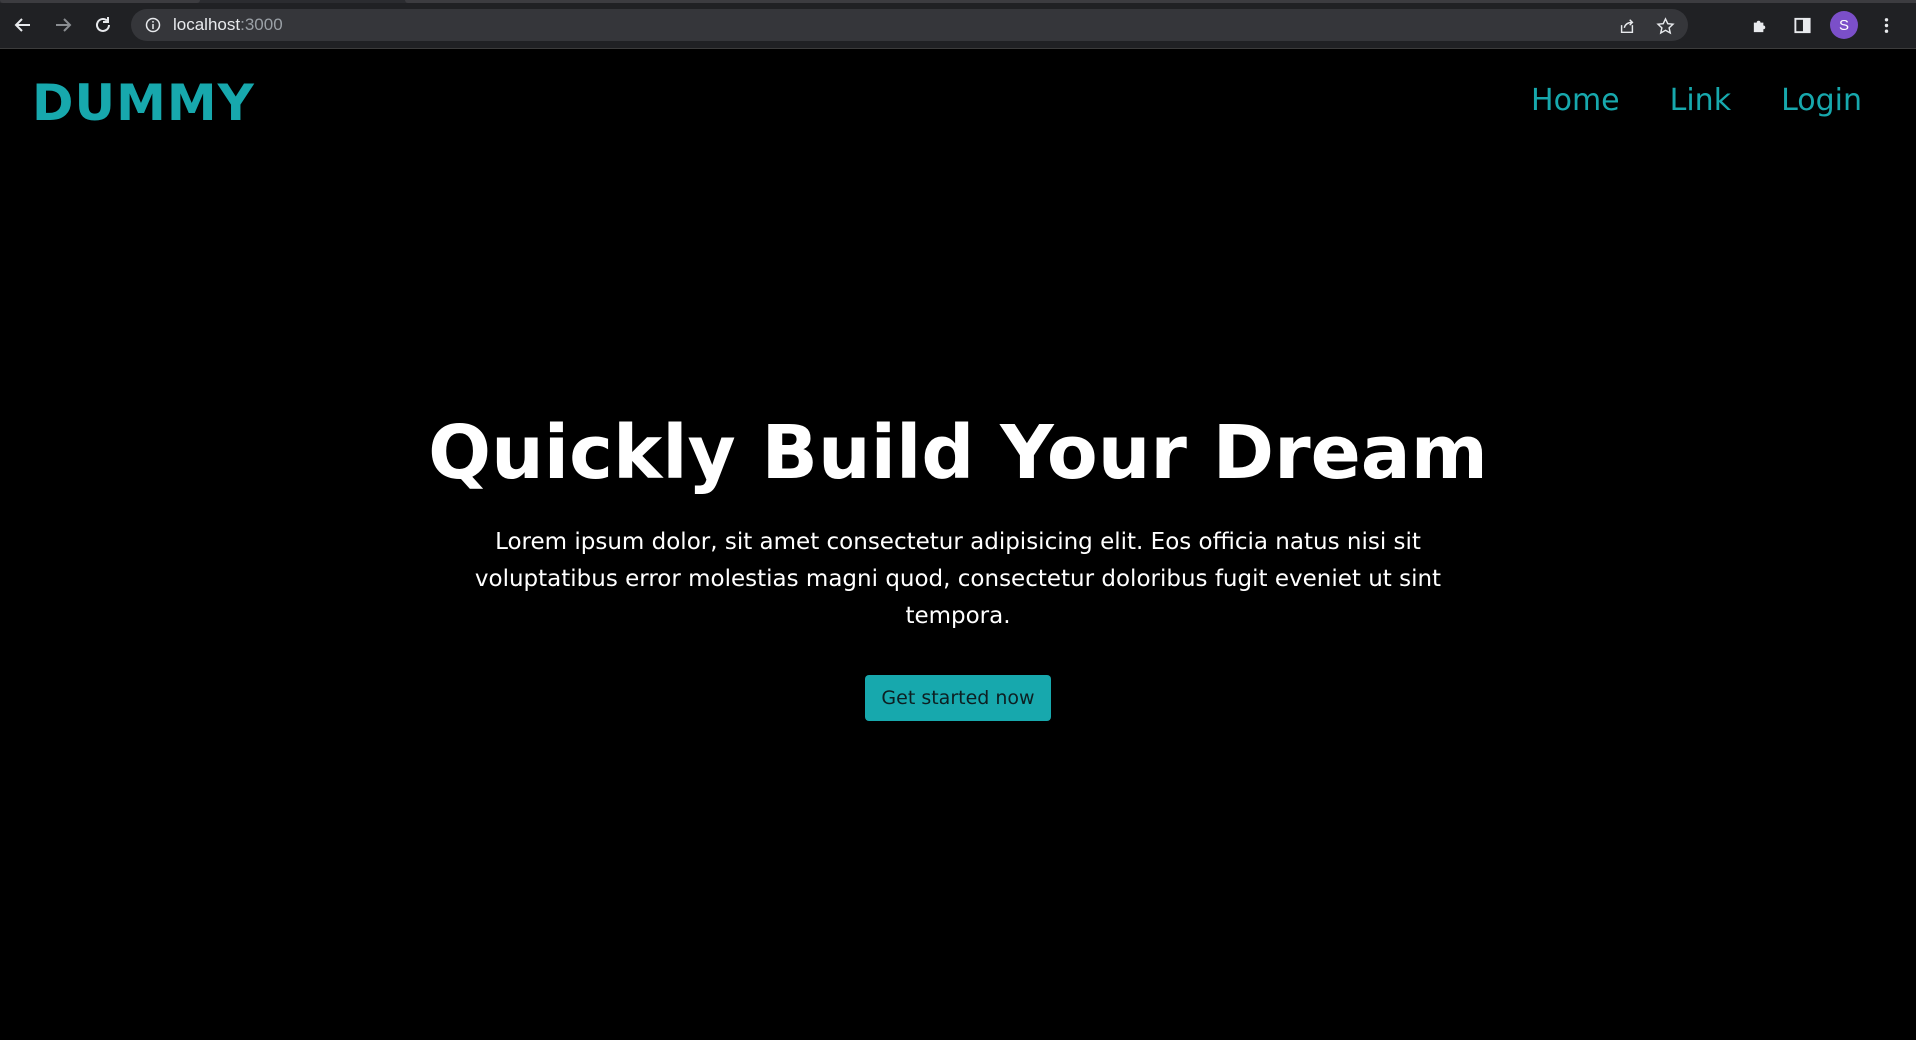 Image resolution: width=1916 pixels, height=1040 pixels. Describe the element at coordinates (153, 25) in the screenshot. I see `info-icon` at that location.